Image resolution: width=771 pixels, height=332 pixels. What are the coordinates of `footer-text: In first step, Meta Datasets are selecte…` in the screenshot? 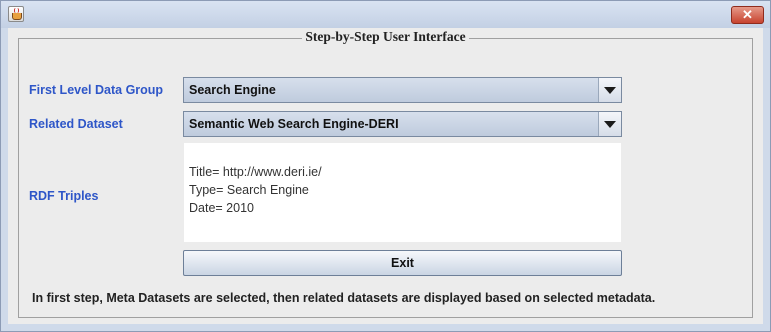 It's located at (344, 298).